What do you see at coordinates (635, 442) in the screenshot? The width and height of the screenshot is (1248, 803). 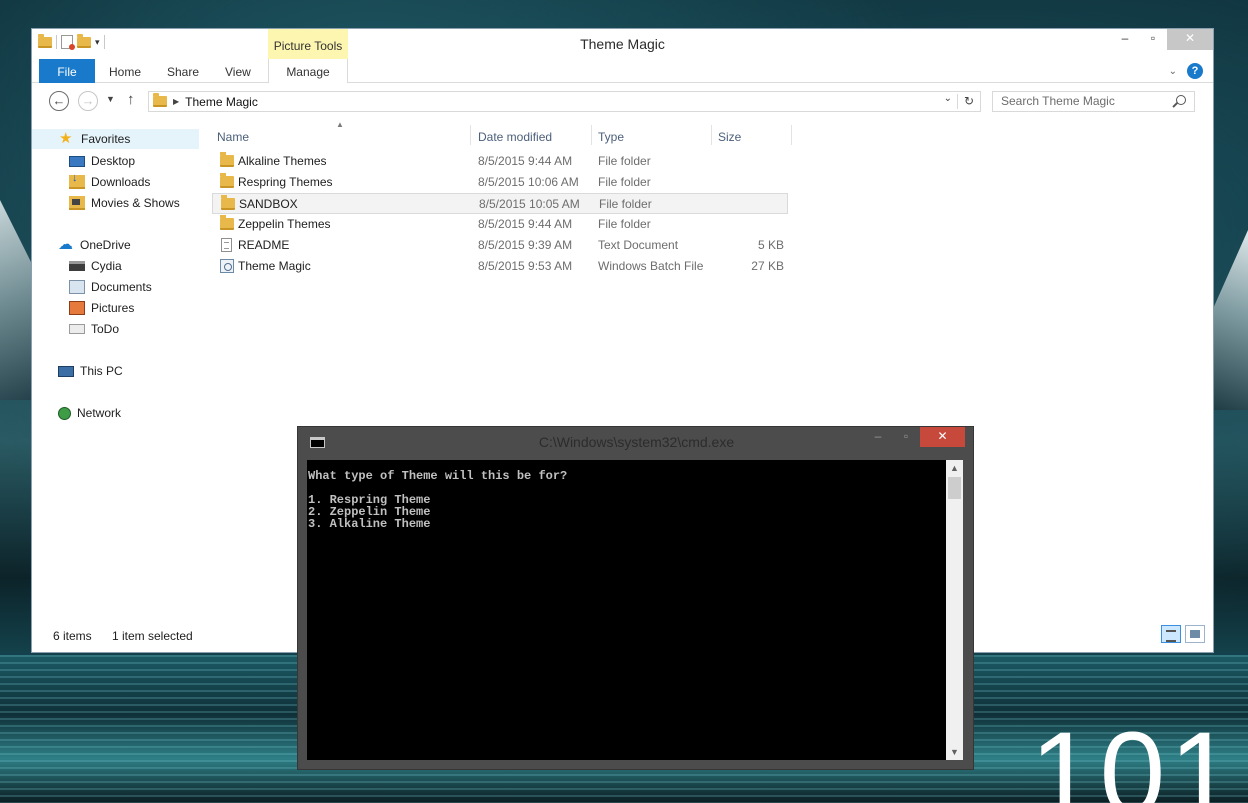 I see `cmd-titlebar: C:\Windows\system32\cmd.exe – ▫ ✕` at bounding box center [635, 442].